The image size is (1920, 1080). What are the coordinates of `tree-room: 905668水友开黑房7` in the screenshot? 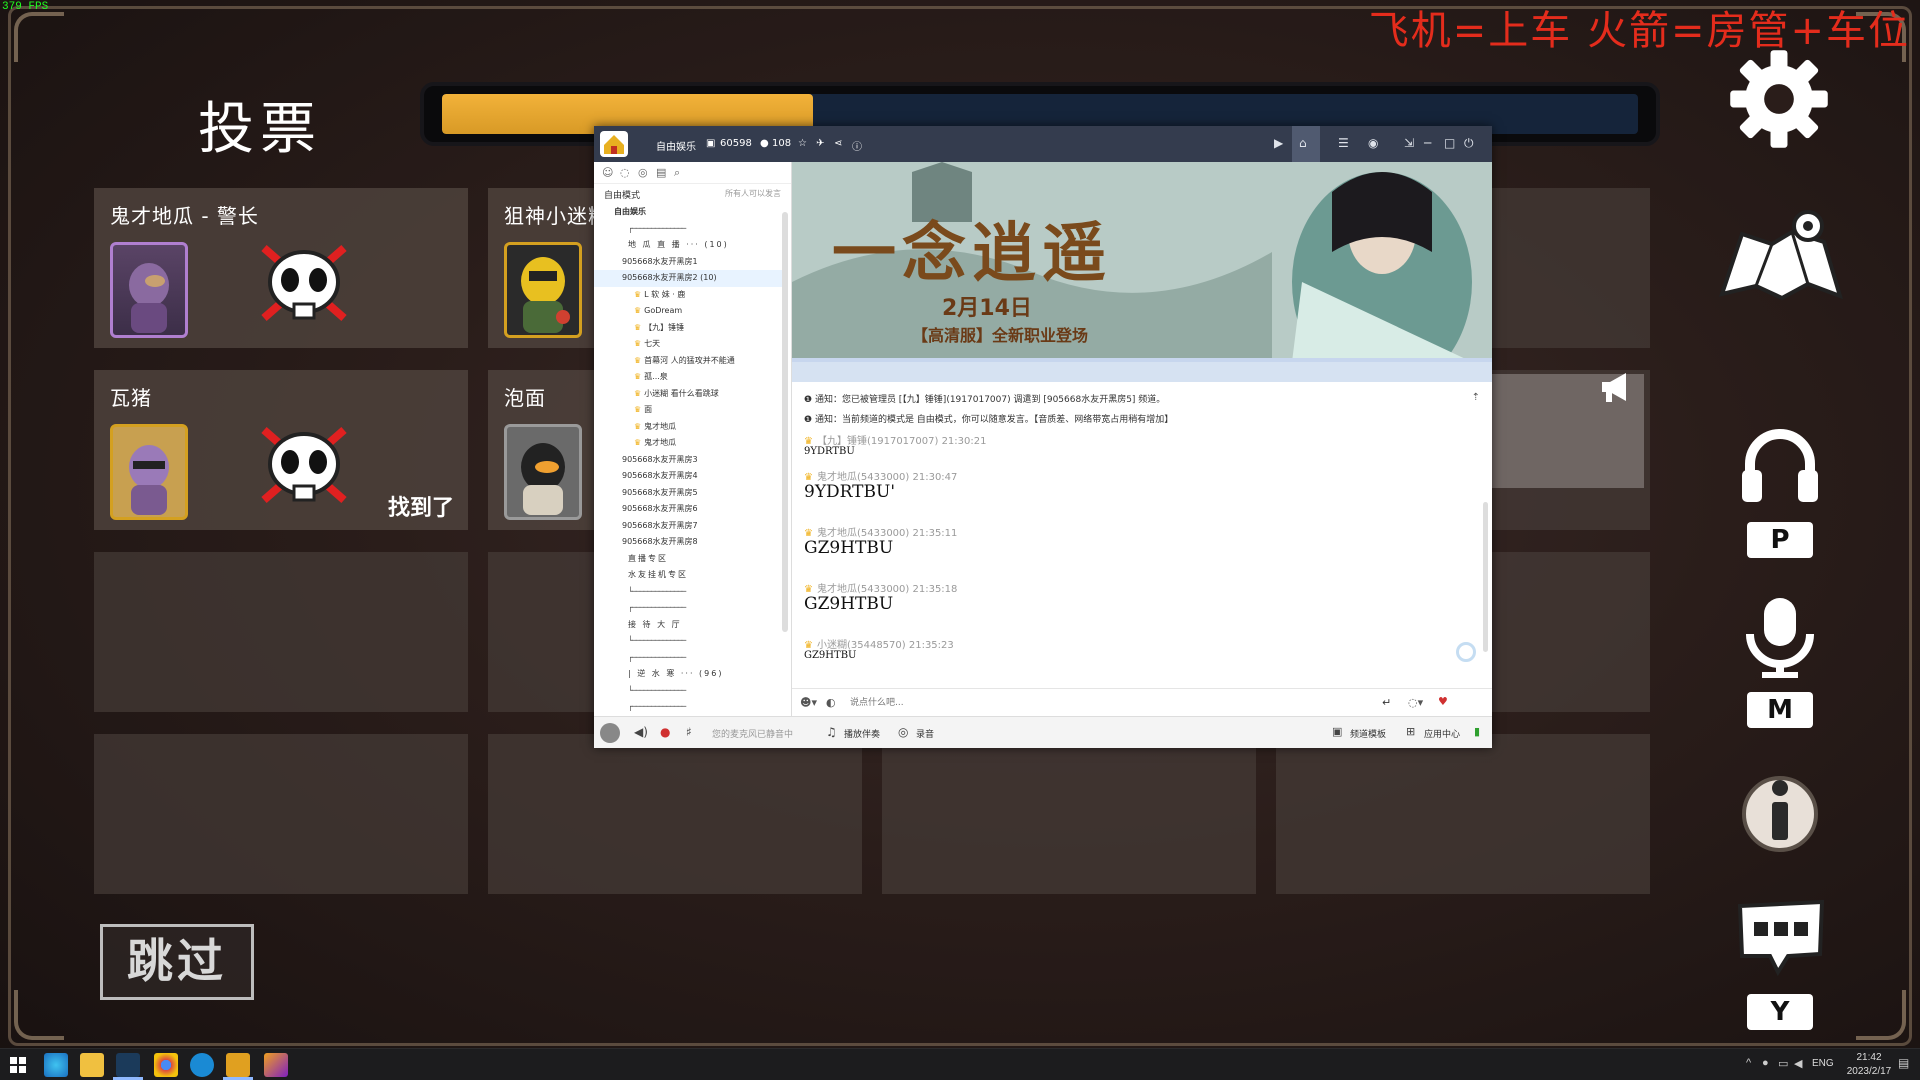 It's located at (689, 526).